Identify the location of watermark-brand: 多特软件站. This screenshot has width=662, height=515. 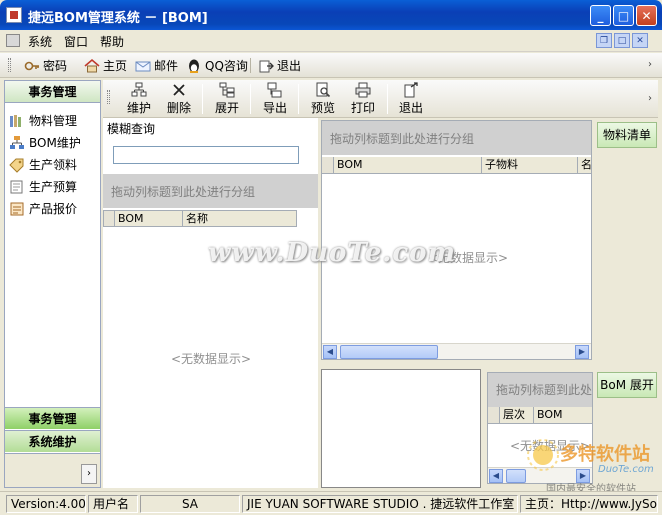
(605, 454).